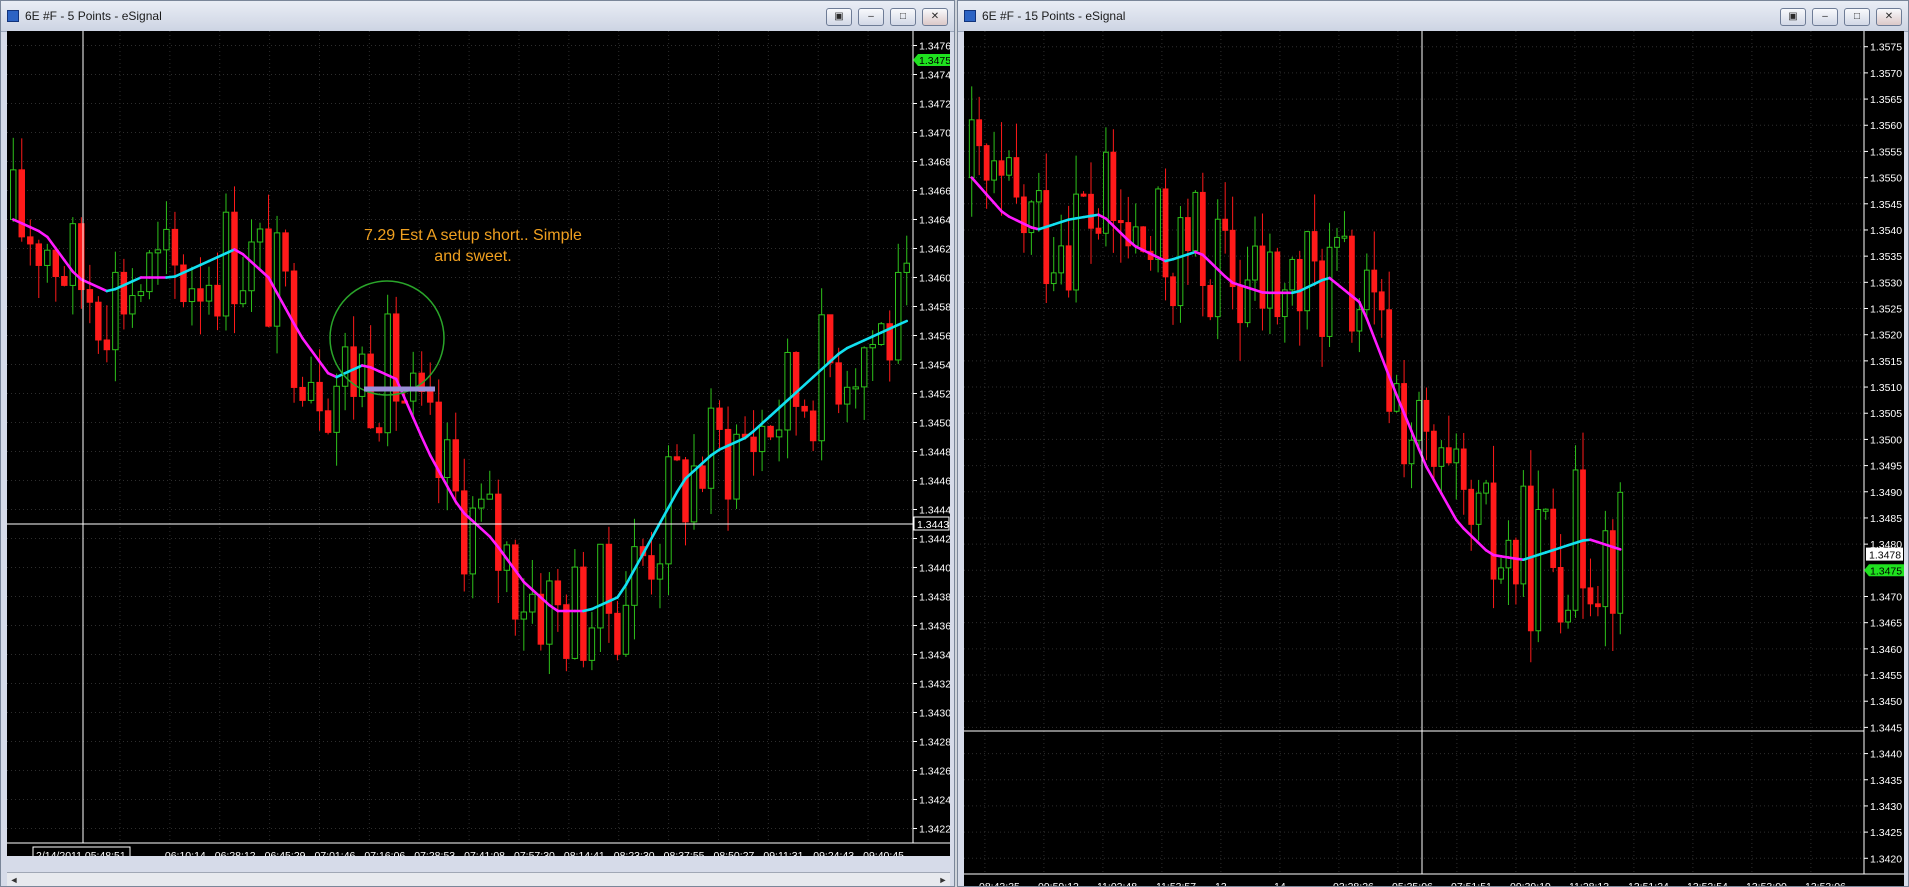 The width and height of the screenshot is (1909, 887). Describe the element at coordinates (934, 76) in the screenshot. I see `price-tick-label: 1.3474` at that location.